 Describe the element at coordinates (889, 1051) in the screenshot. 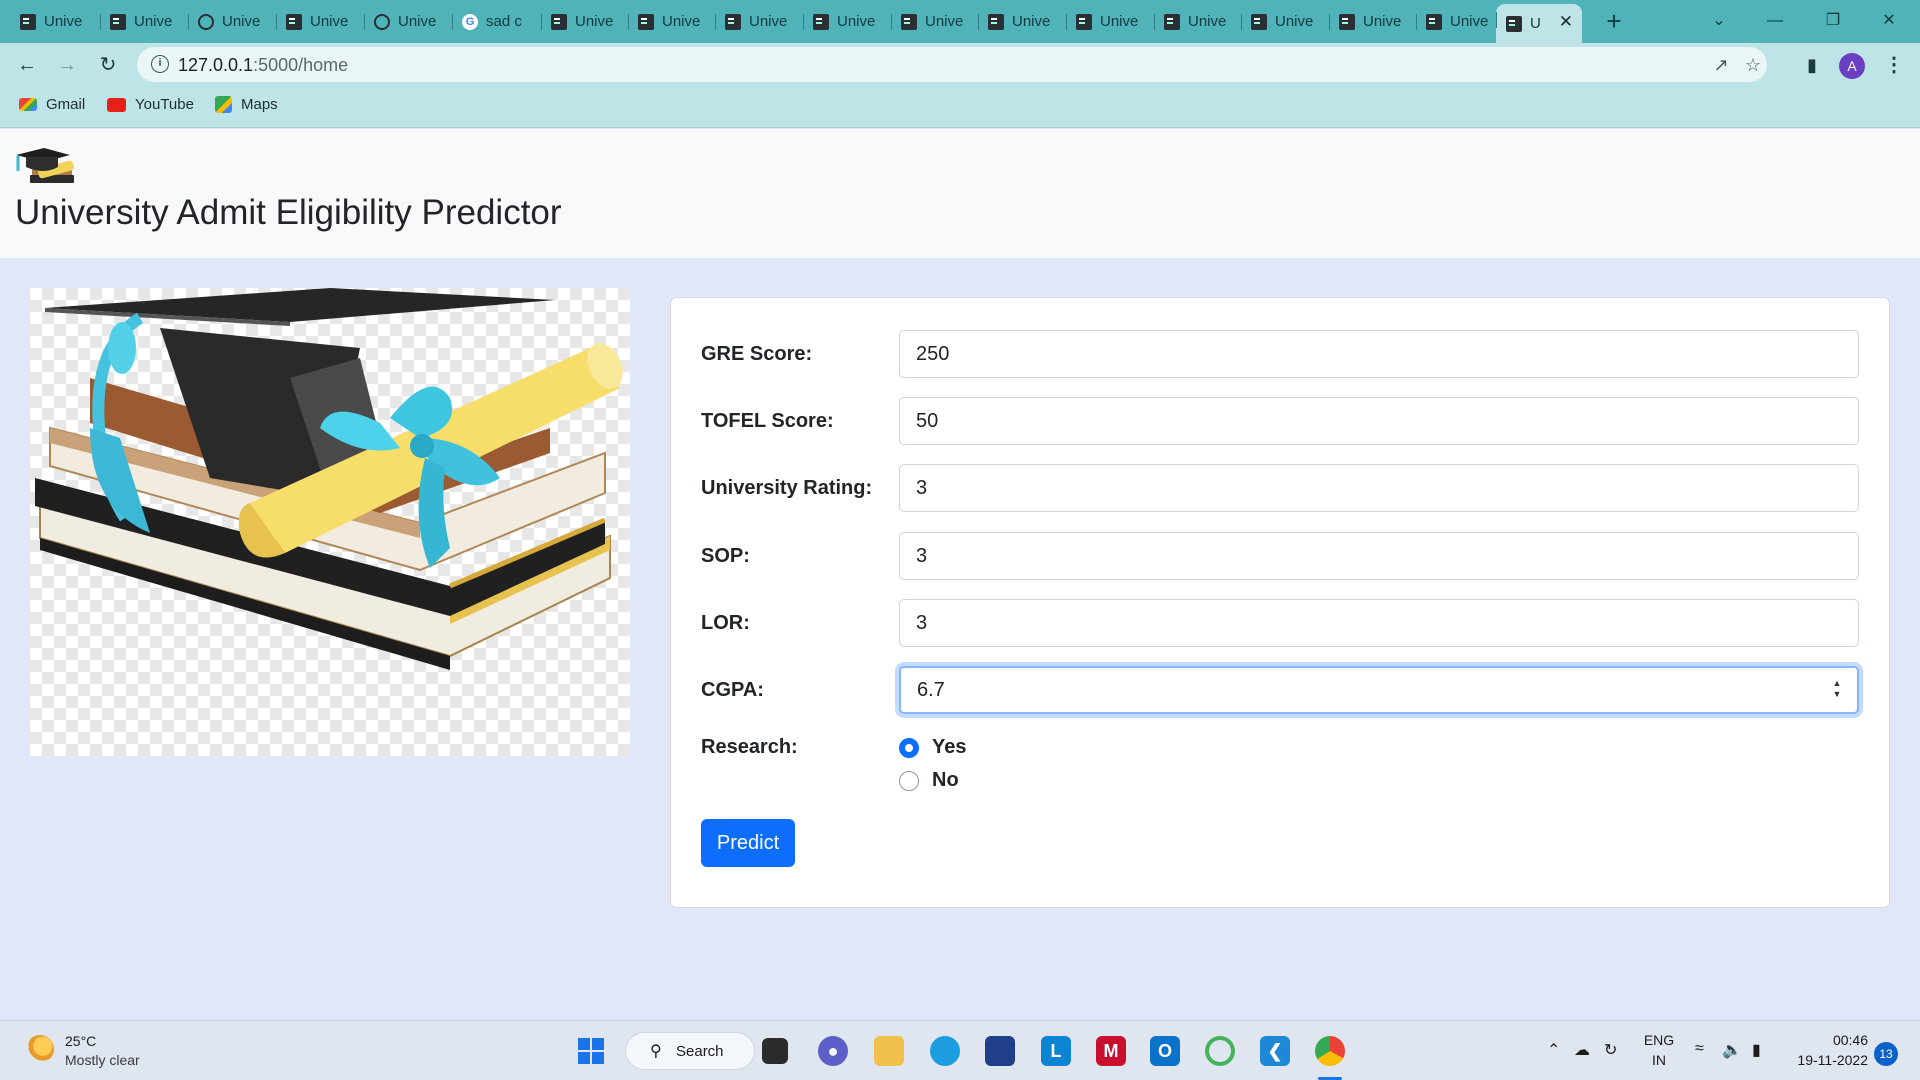

I see `file-explorer-icon` at that location.